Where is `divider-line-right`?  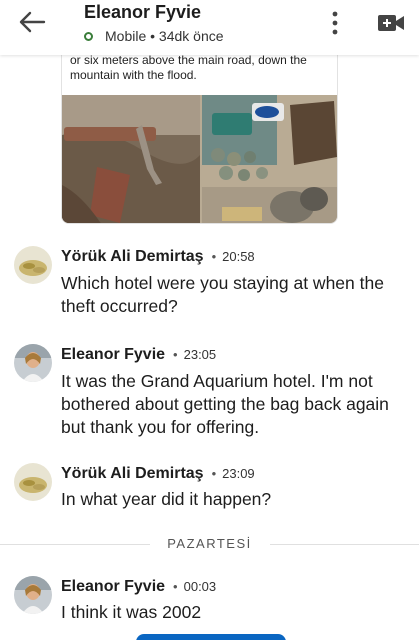
divider-line-right is located at coordinates (344, 544).